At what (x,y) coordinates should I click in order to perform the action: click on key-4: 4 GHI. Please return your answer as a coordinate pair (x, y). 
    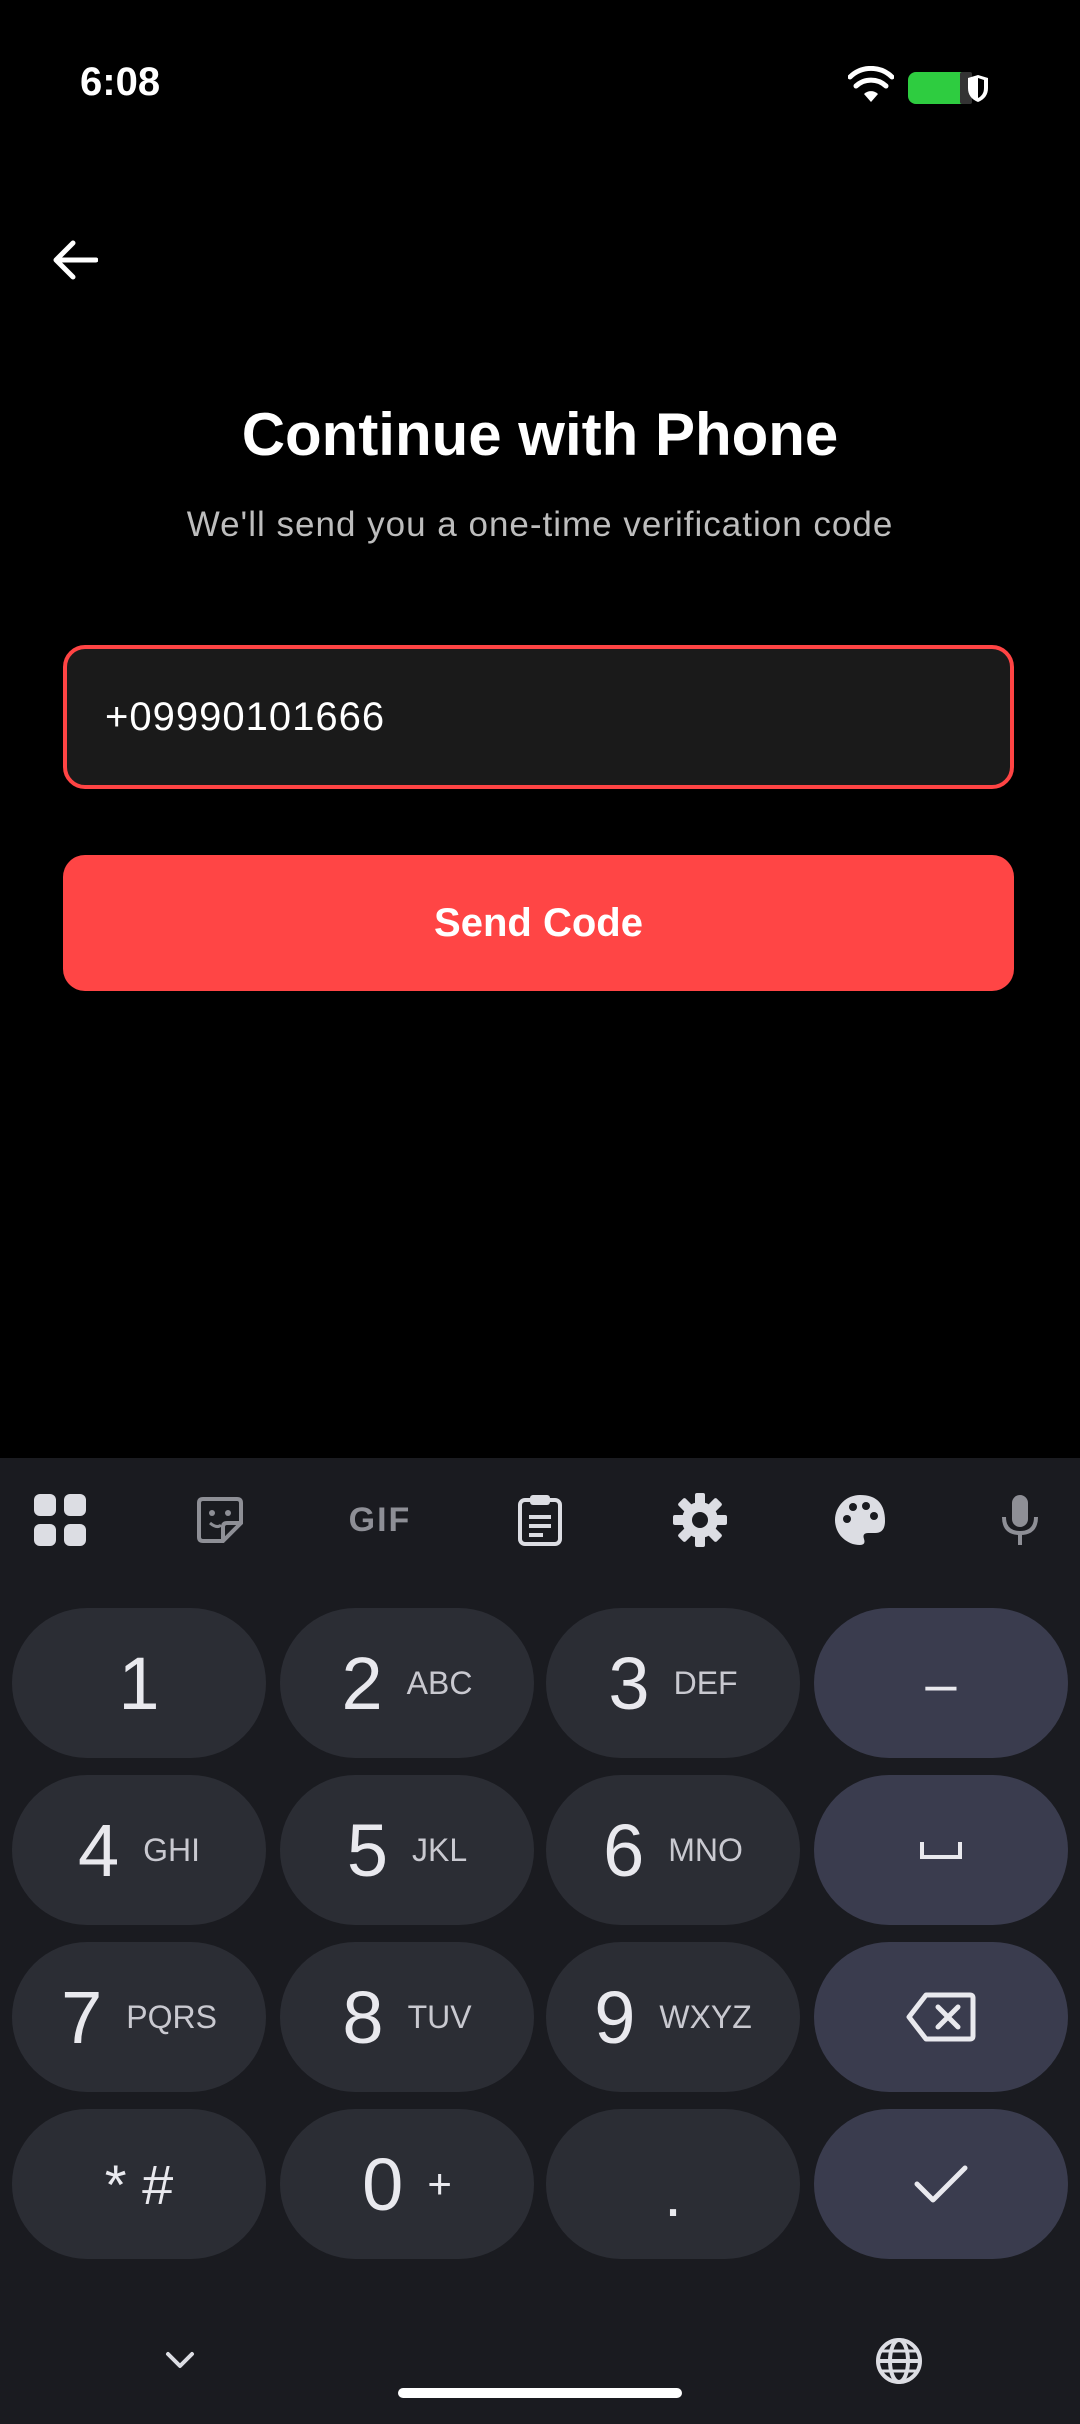
    Looking at the image, I should click on (139, 1850).